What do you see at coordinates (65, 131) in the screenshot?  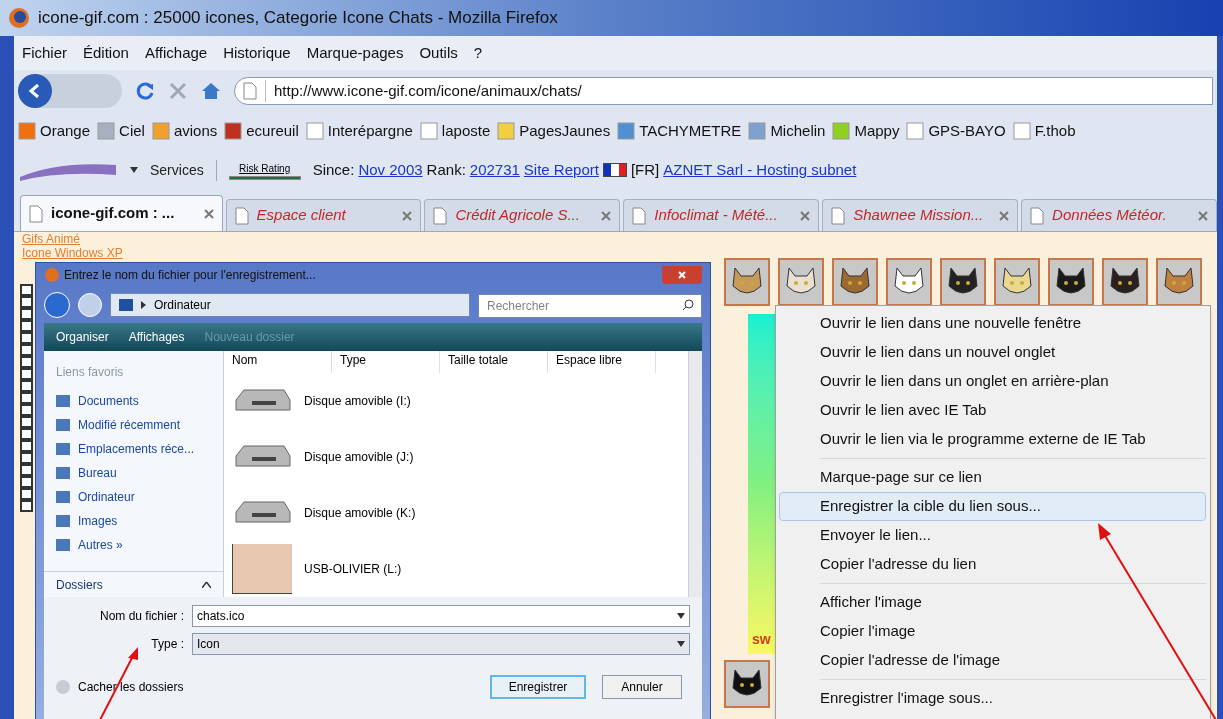 I see `bookmark-link: Orange` at bounding box center [65, 131].